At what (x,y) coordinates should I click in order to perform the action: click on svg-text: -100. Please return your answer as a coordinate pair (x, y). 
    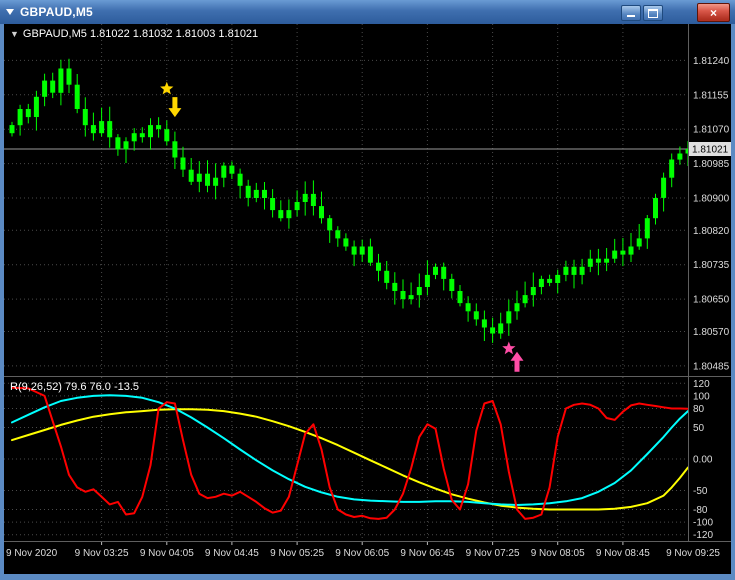
    Looking at the image, I should click on (703, 523).